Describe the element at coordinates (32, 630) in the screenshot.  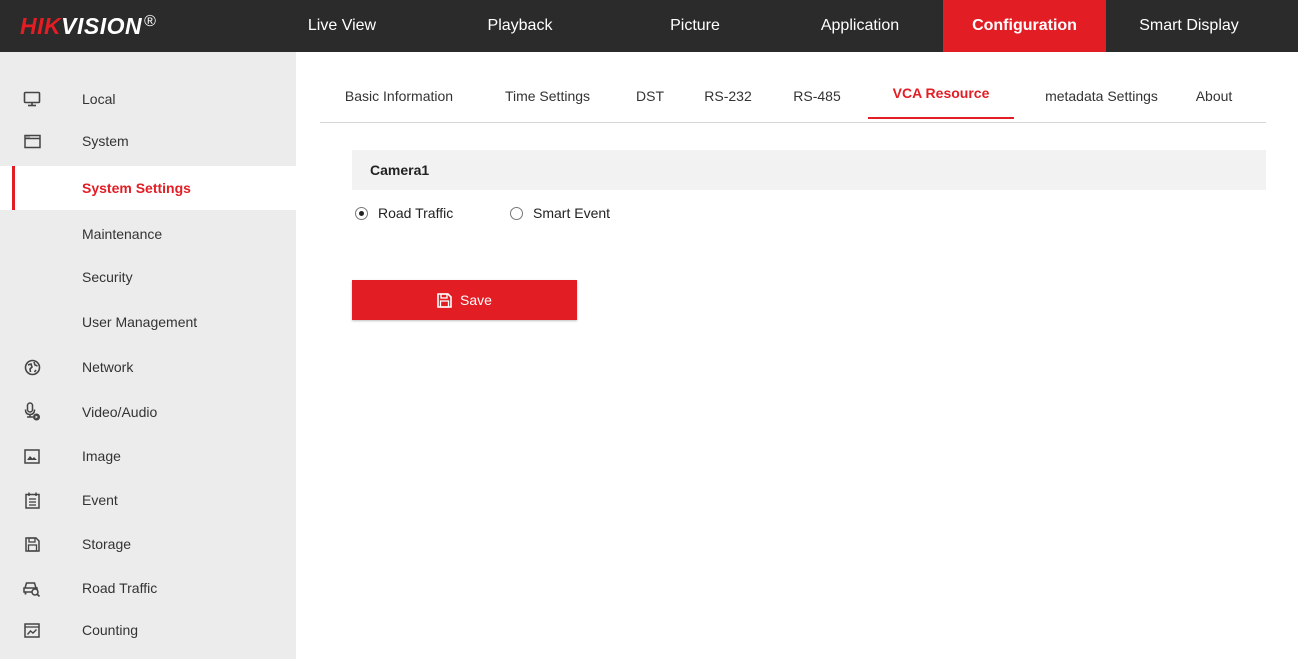
I see `chart-icon` at that location.